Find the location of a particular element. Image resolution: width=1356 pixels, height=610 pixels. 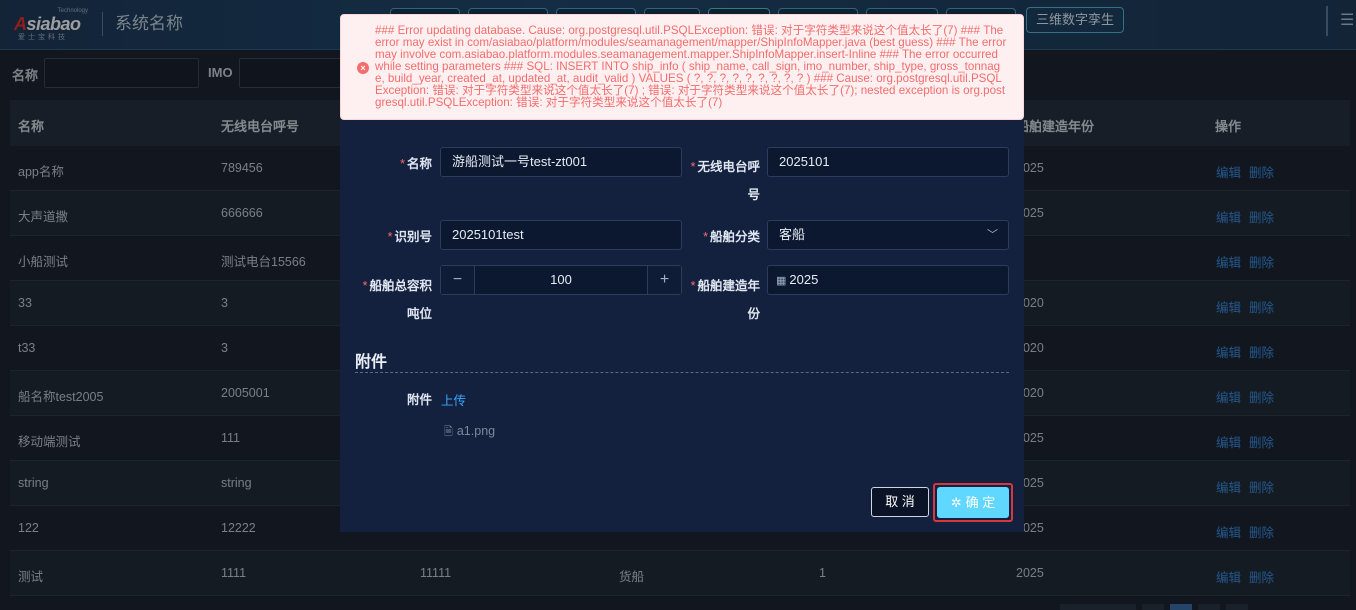

ship-type-select: 客船 ﹀ is located at coordinates (888, 235).